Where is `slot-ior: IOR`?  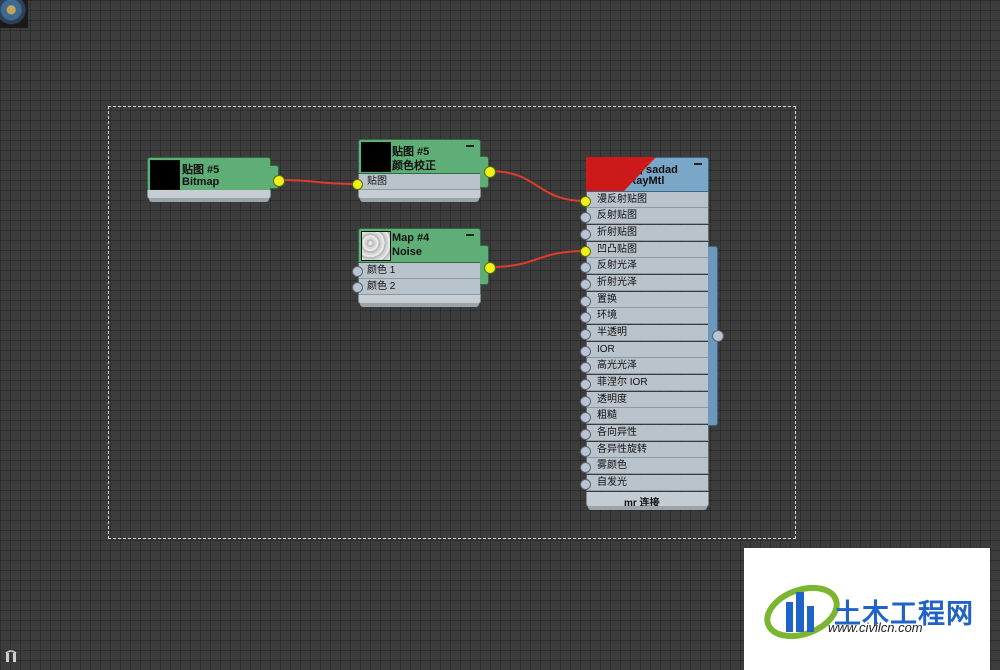
slot-ior: IOR is located at coordinates (647, 350).